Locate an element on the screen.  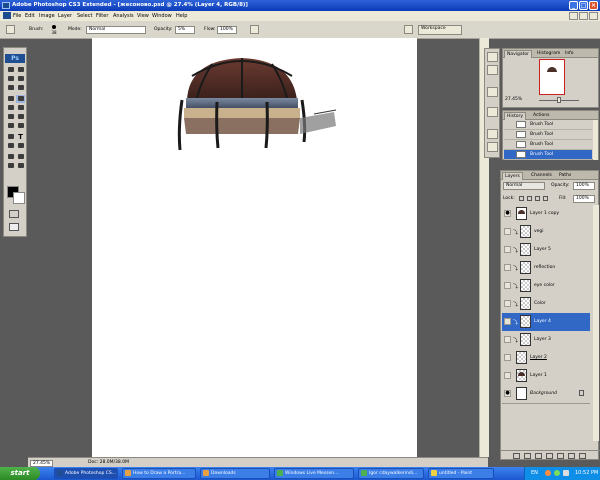
layer-row: ● Layer 1 copy is located at coordinates (546, 214).